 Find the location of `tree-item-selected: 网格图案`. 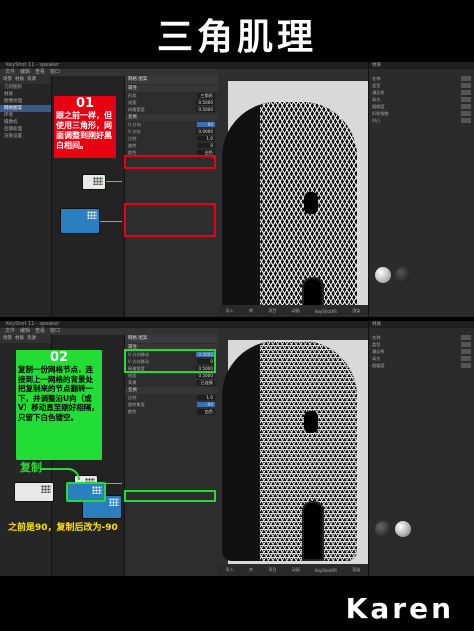

tree-item-selected: 网格图案 is located at coordinates (25, 108).